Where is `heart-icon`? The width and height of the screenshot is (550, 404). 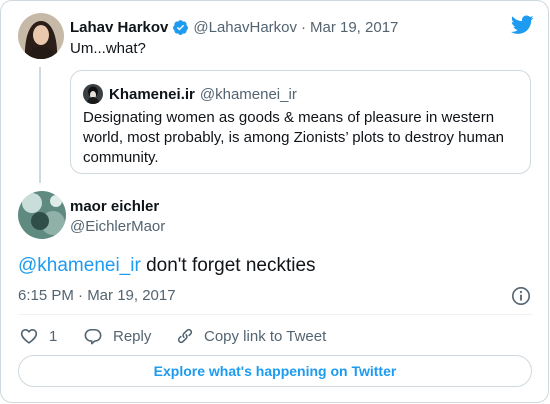
heart-icon is located at coordinates (29, 336).